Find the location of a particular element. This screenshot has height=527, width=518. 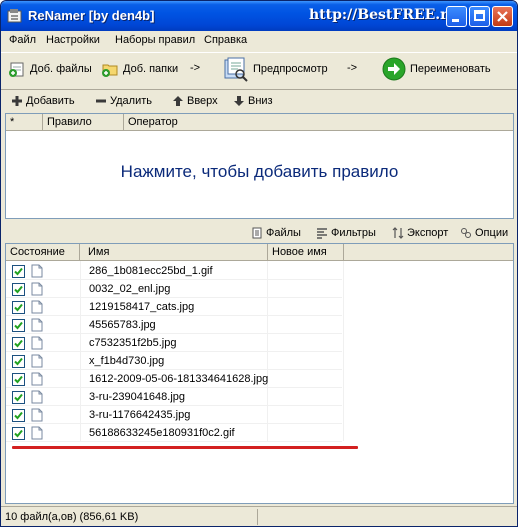

file-name: 1219158417_cats.jpg is located at coordinates (142, 307).